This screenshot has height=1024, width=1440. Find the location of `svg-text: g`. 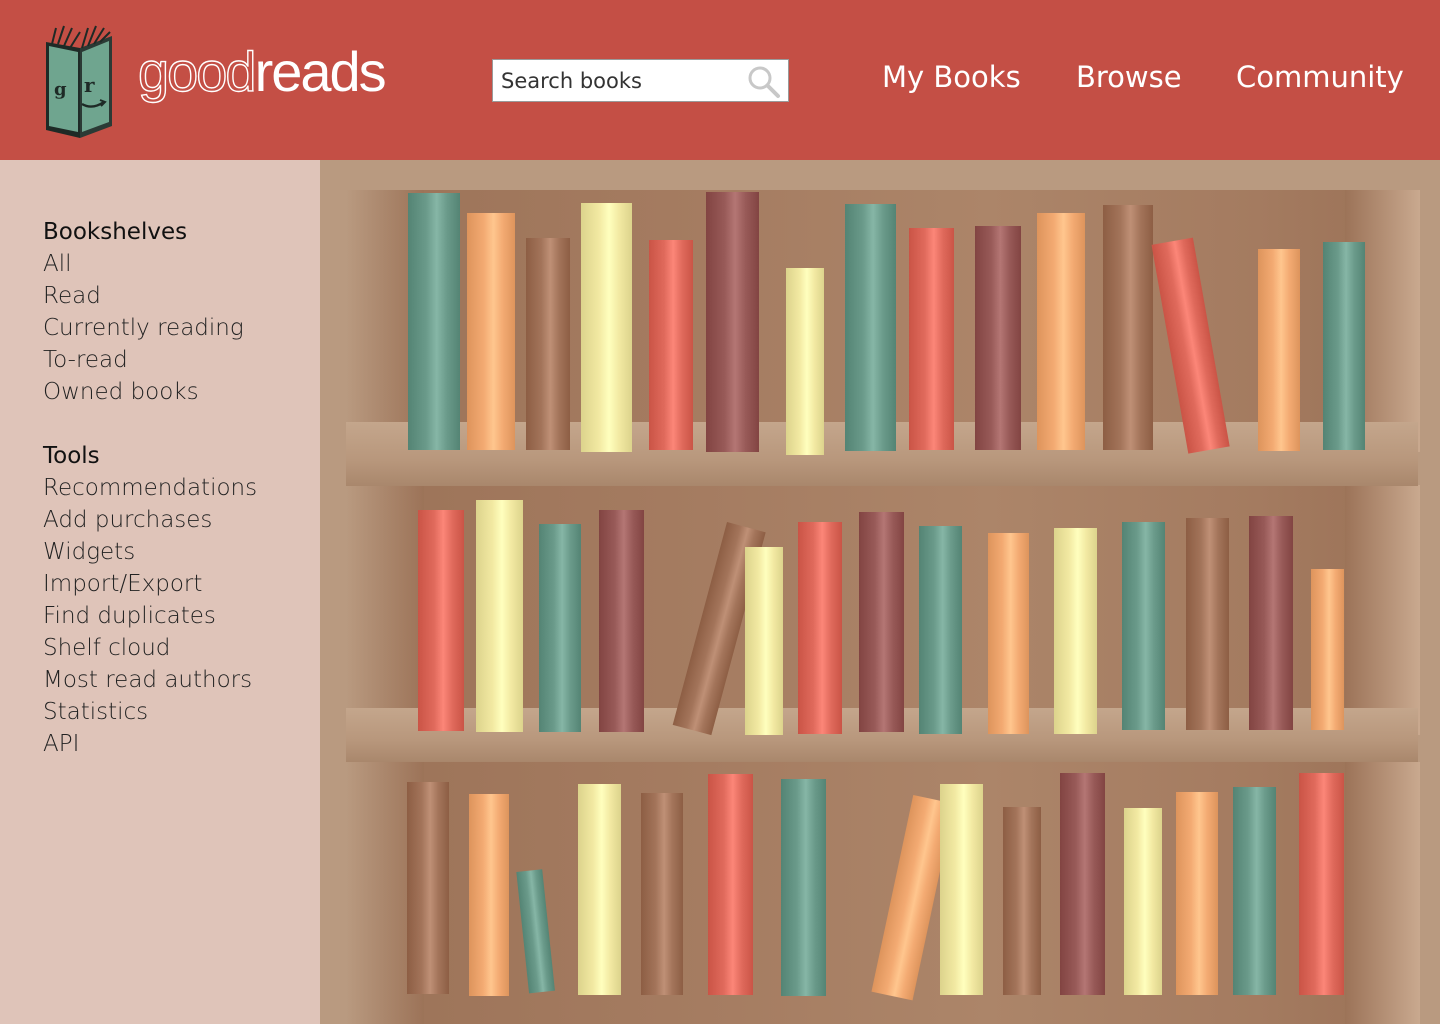

svg-text: g is located at coordinates (60, 89).